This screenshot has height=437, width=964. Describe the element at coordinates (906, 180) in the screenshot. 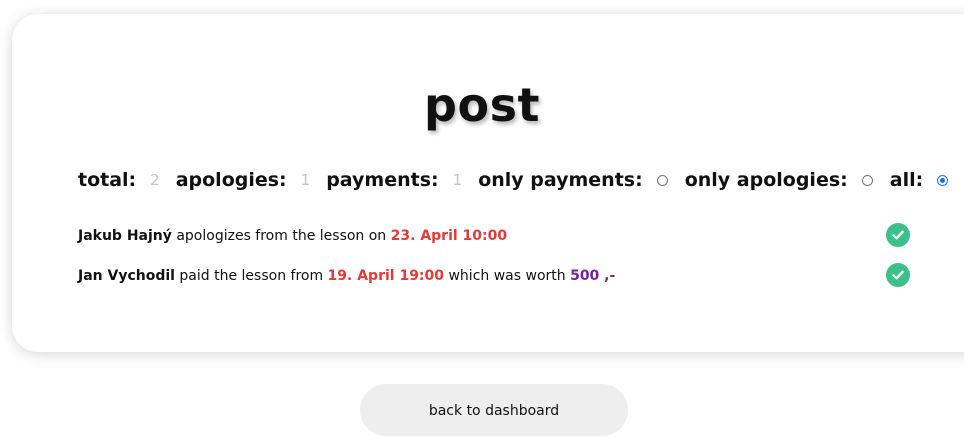

I see `filter-all-label: all:` at that location.